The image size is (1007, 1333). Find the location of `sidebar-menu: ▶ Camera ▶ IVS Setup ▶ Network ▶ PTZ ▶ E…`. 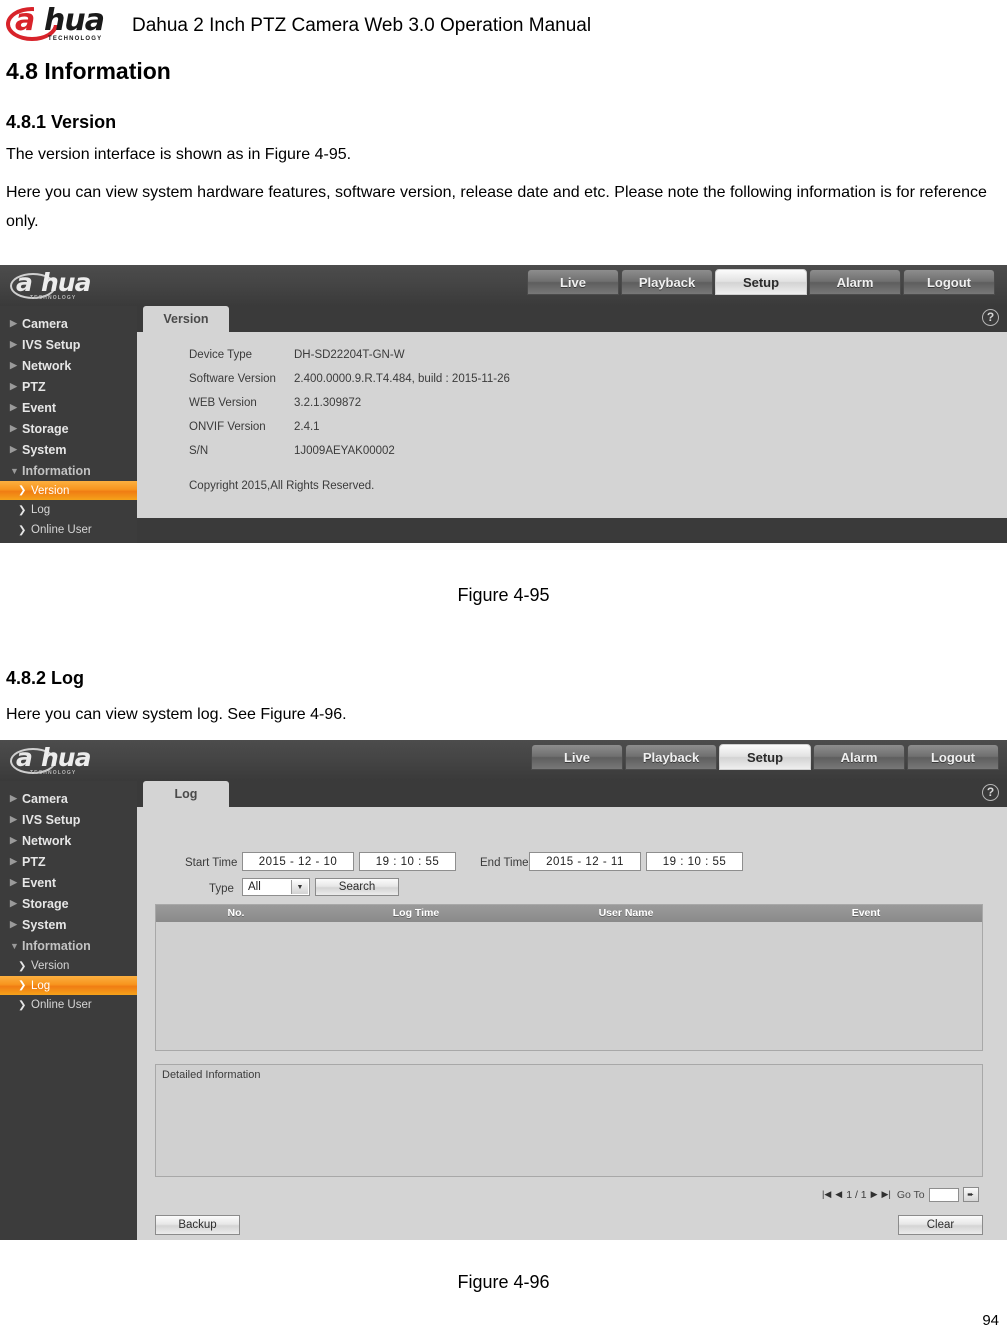

sidebar-menu: ▶ Camera ▶ IVS Setup ▶ Network ▶ PTZ ▶ E… is located at coordinates (68, 1010).